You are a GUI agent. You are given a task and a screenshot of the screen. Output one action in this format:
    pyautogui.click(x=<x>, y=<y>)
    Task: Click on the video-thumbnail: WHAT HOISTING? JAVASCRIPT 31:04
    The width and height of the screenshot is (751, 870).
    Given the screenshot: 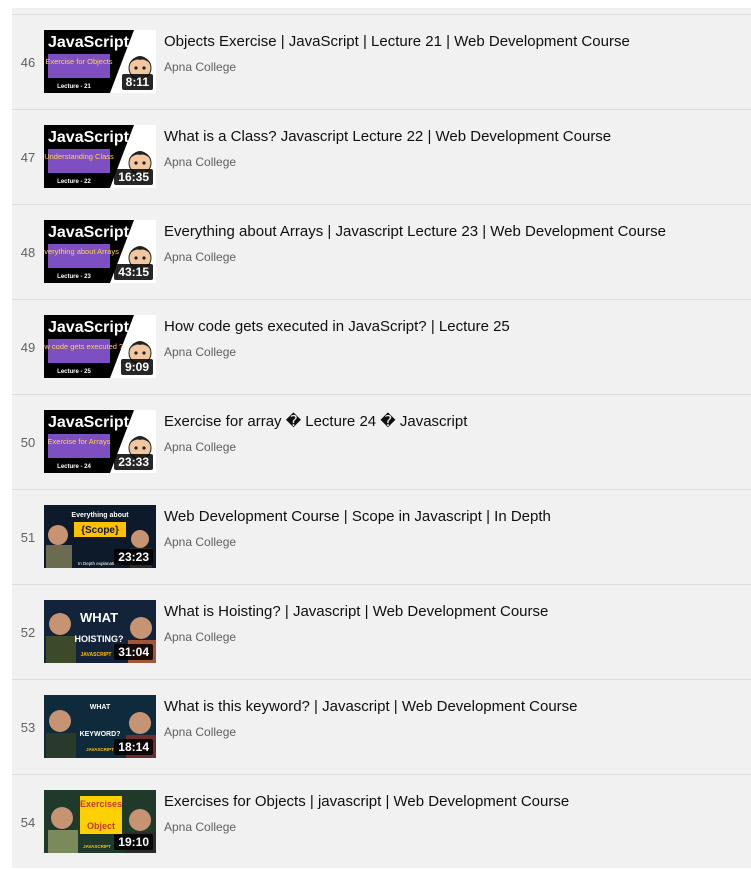 What is the action you would take?
    pyautogui.click(x=100, y=631)
    